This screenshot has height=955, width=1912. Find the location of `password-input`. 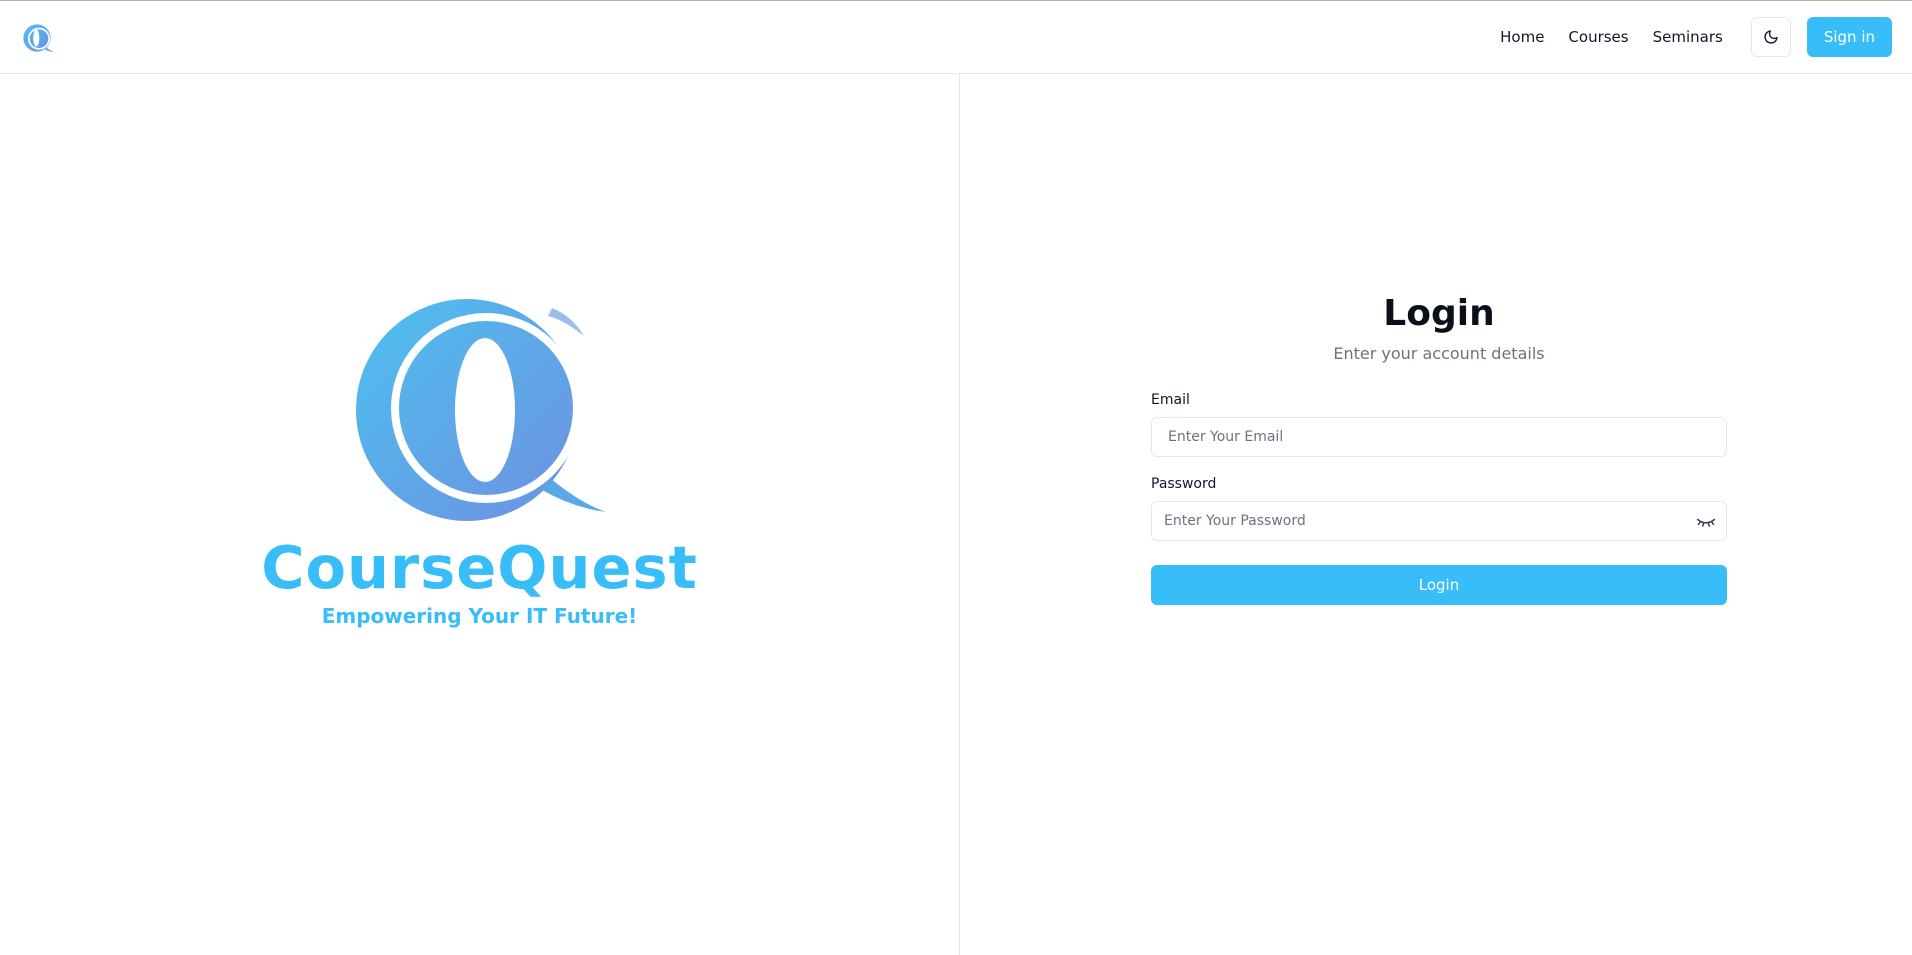

password-input is located at coordinates (1439, 521).